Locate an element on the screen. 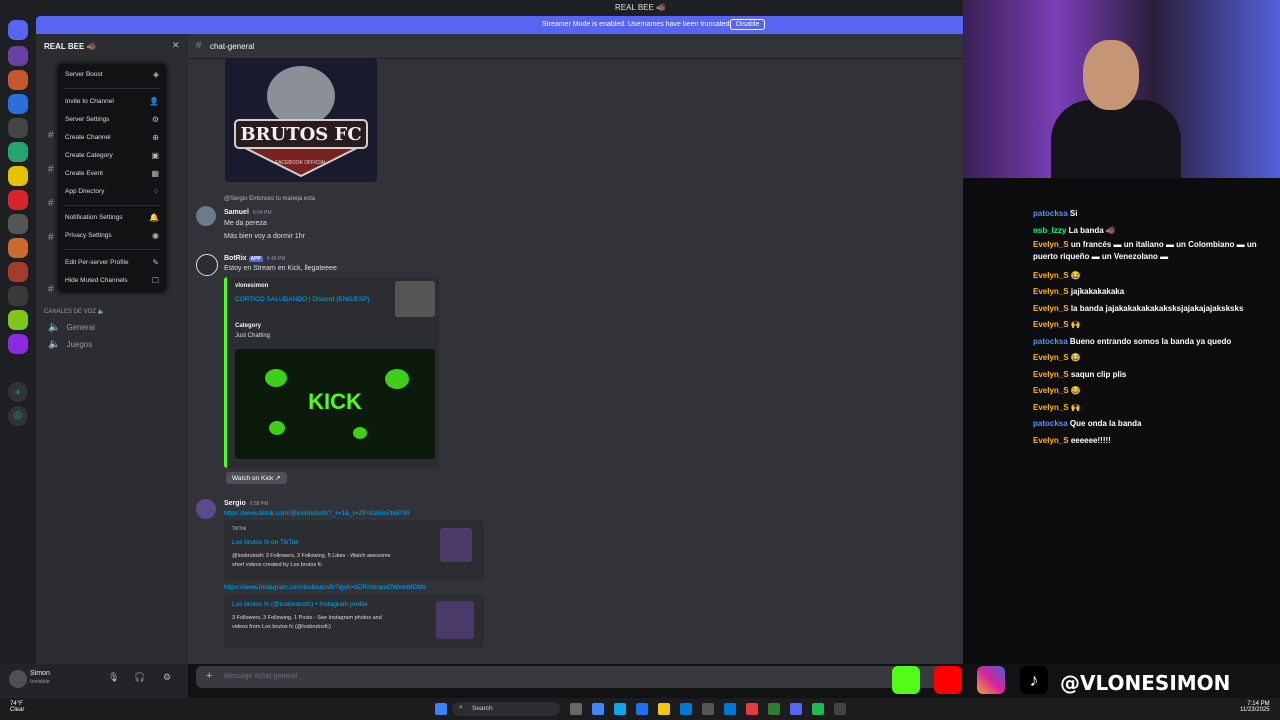  explore-servers-icon: ◎ is located at coordinates (18, 416).